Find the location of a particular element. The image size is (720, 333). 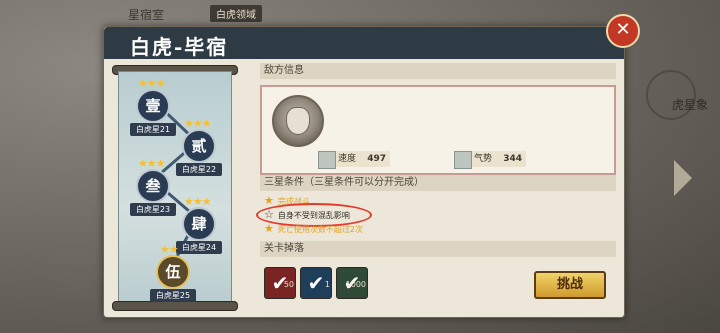

stat-value: 344 is located at coordinates (512, 159).